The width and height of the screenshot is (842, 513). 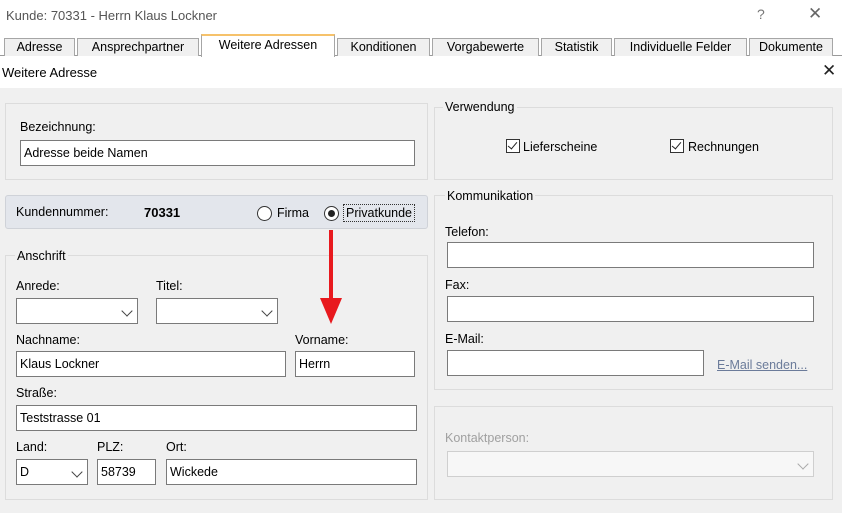 What do you see at coordinates (485, 47) in the screenshot?
I see `tab-vorgabewerte: Vorgabewerte` at bounding box center [485, 47].